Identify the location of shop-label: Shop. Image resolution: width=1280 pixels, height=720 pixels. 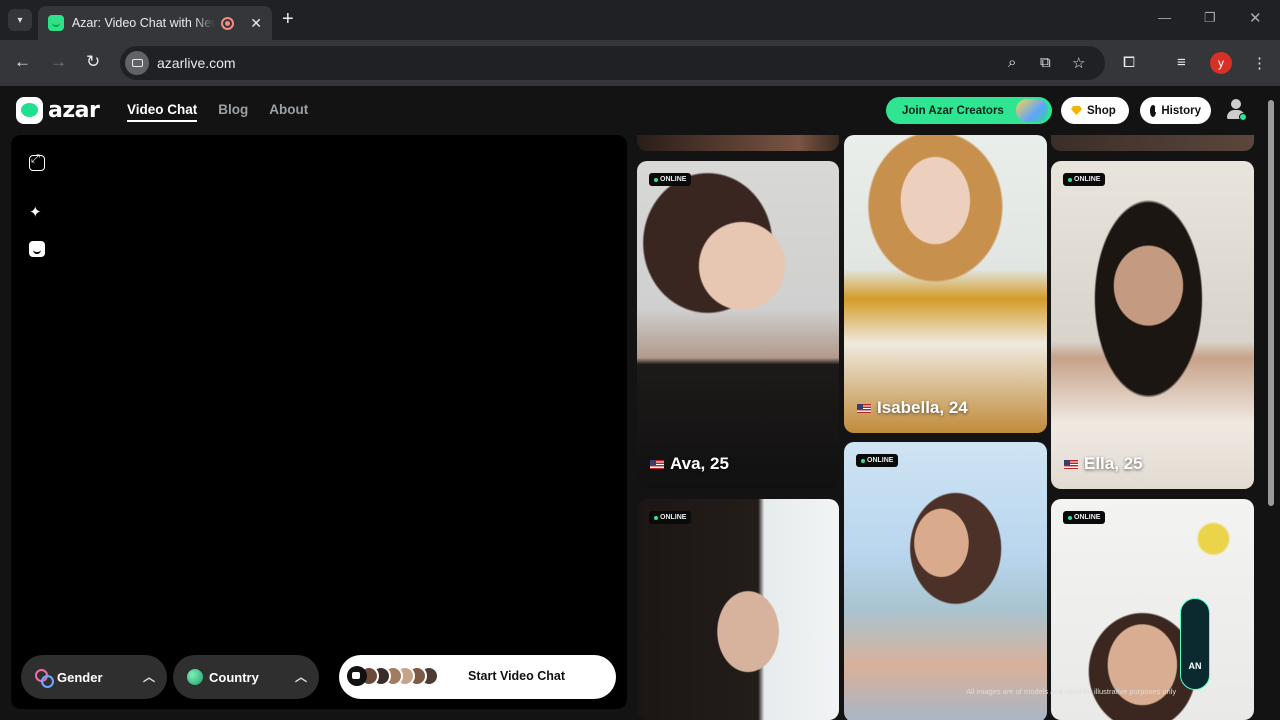
(1101, 110).